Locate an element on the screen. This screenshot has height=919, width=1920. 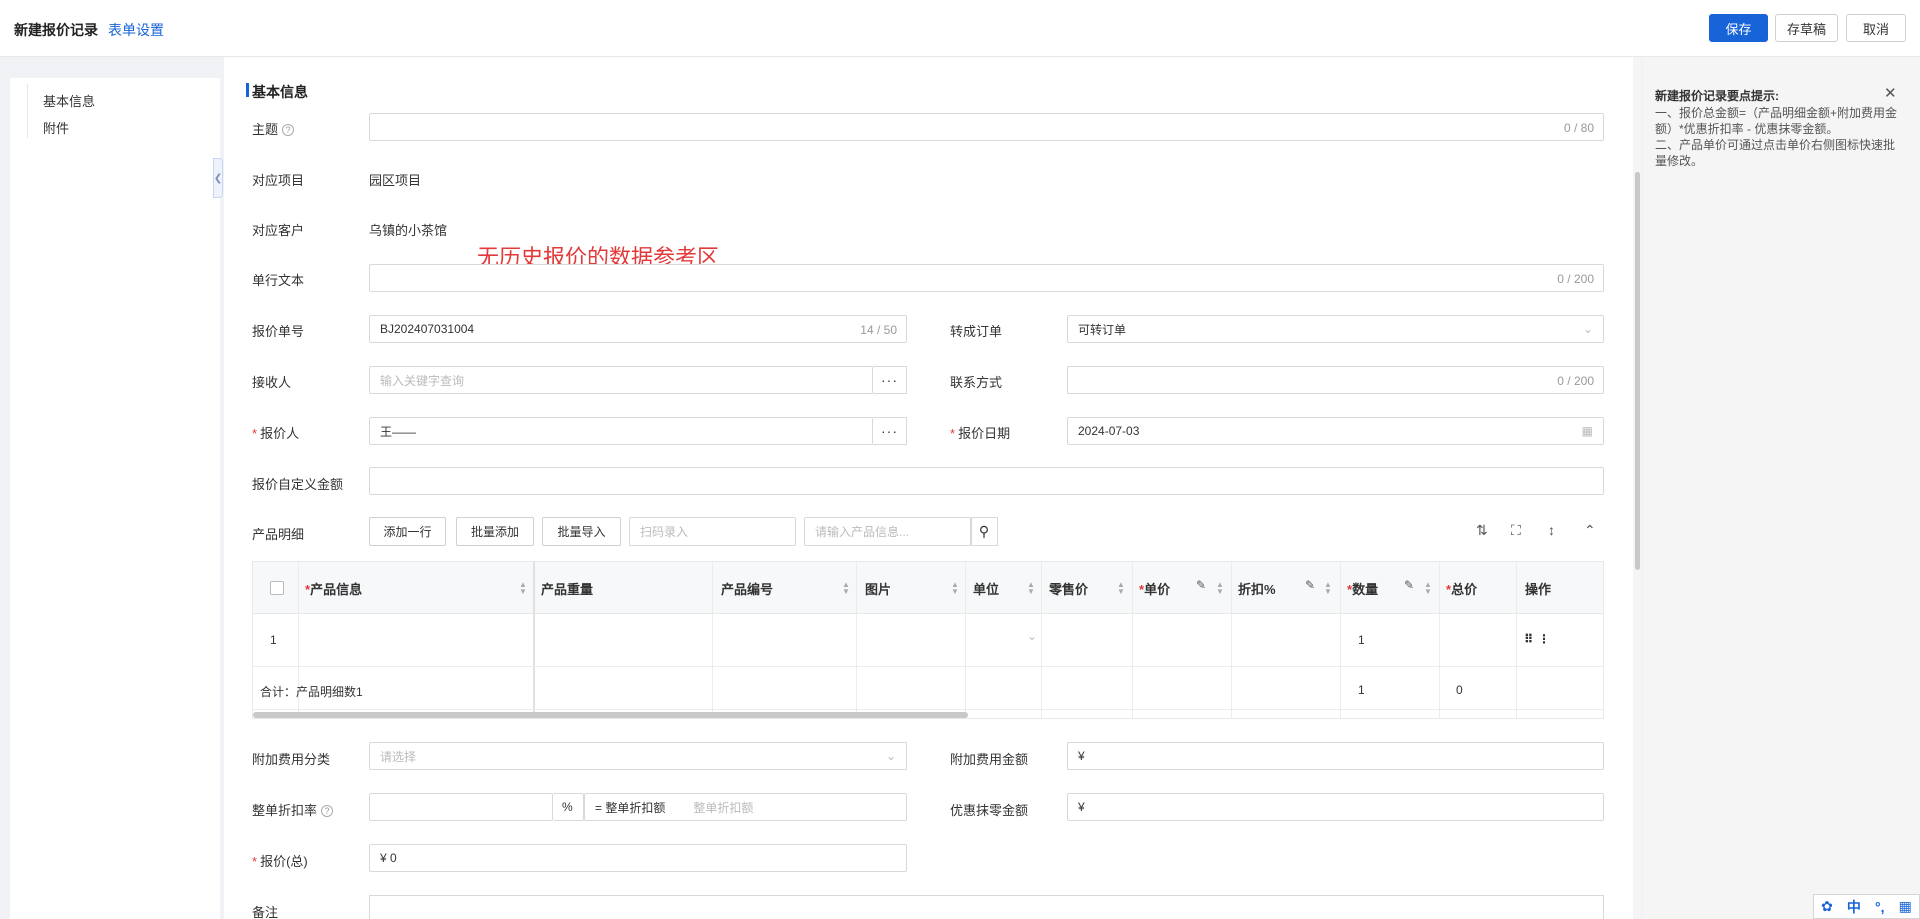
ime-mode: 中 is located at coordinates (1854, 907).